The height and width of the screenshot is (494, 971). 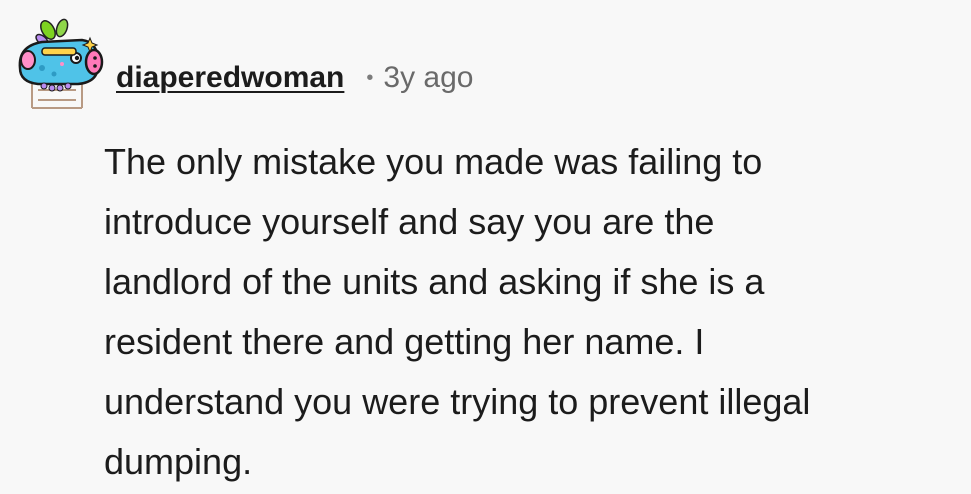 What do you see at coordinates (58, 64) in the screenshot?
I see `user-avatar` at bounding box center [58, 64].